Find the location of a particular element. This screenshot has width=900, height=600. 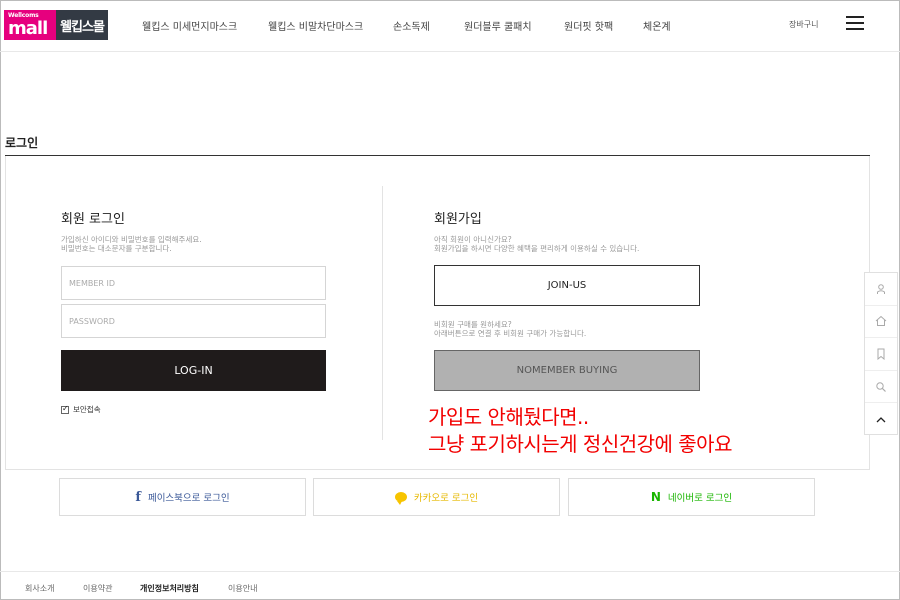

nav-item-thermometer: 체온계 is located at coordinates (657, 25).